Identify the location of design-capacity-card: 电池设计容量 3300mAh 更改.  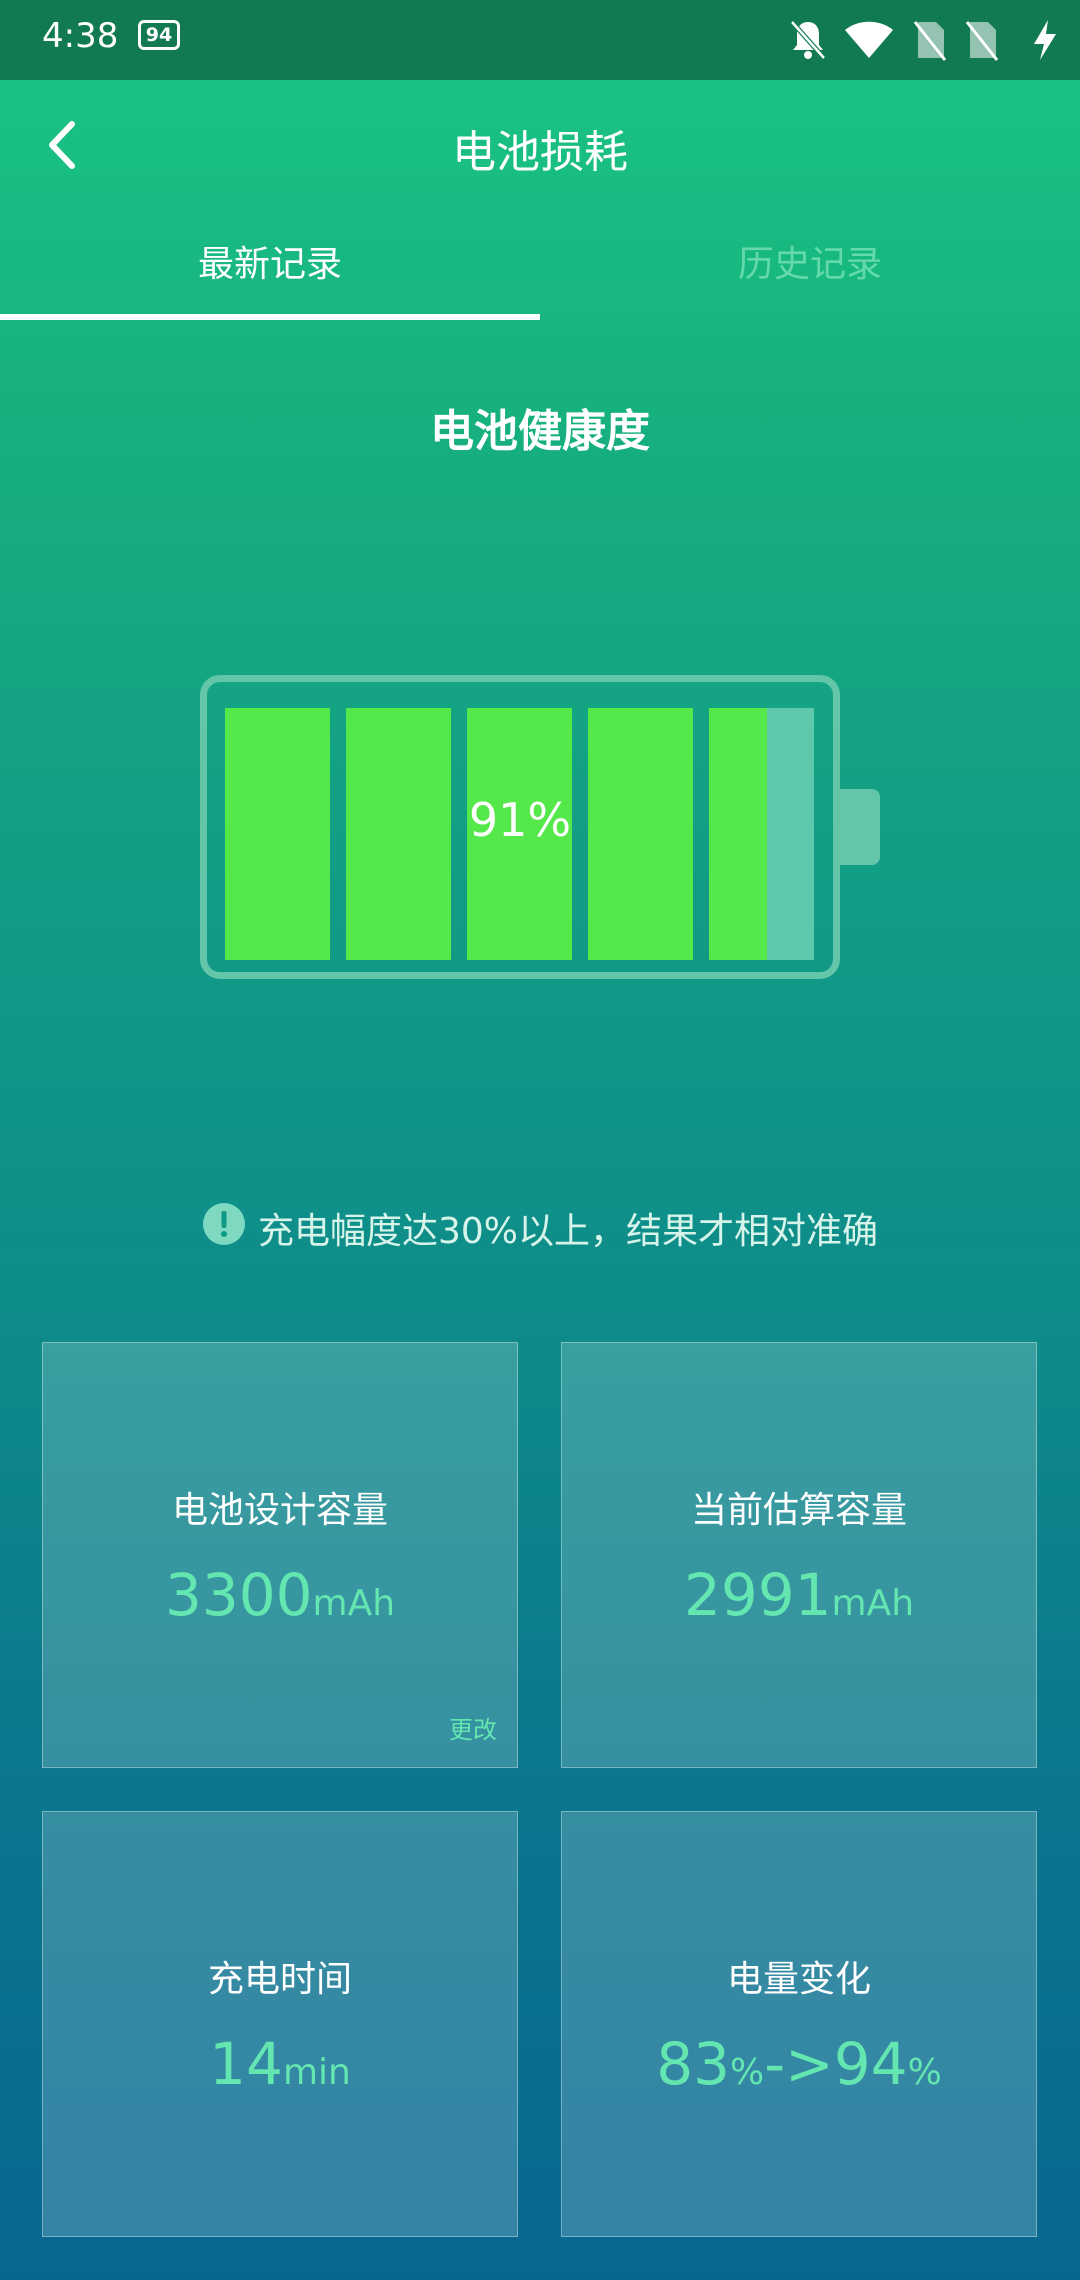
(280, 1555).